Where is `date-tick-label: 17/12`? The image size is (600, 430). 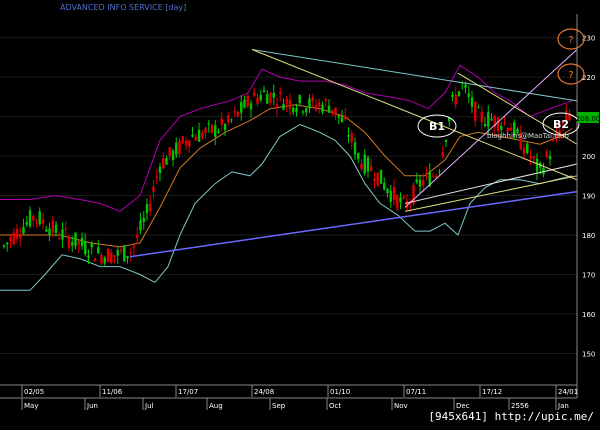
date-tick-label: 17/12 is located at coordinates (492, 392).